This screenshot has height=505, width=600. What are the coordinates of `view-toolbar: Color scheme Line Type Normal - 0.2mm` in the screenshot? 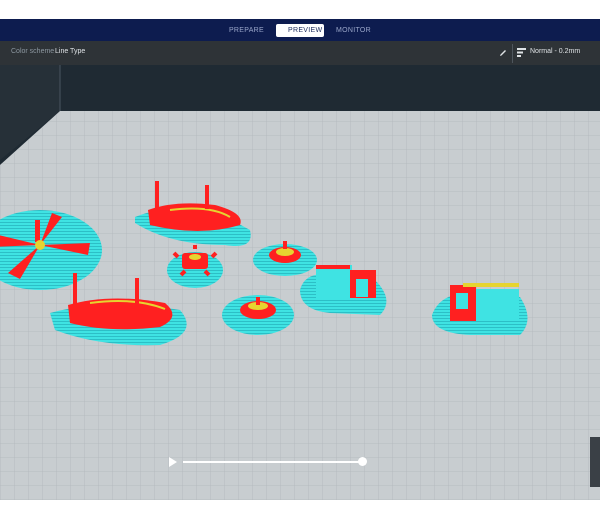 It's located at (300, 53).